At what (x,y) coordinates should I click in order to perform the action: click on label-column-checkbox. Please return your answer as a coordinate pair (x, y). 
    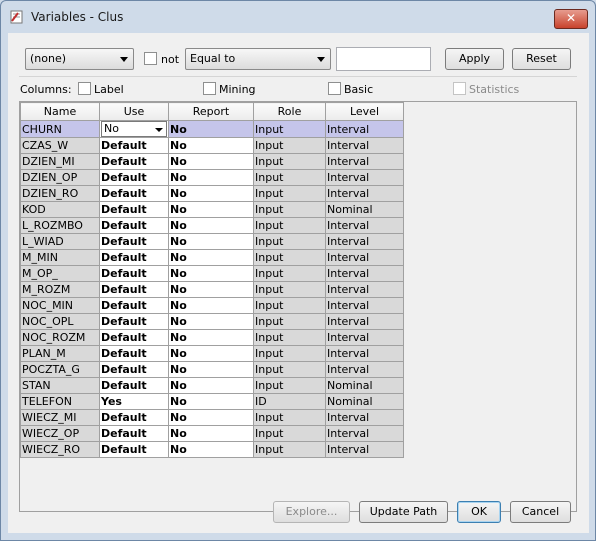
    Looking at the image, I should click on (84, 88).